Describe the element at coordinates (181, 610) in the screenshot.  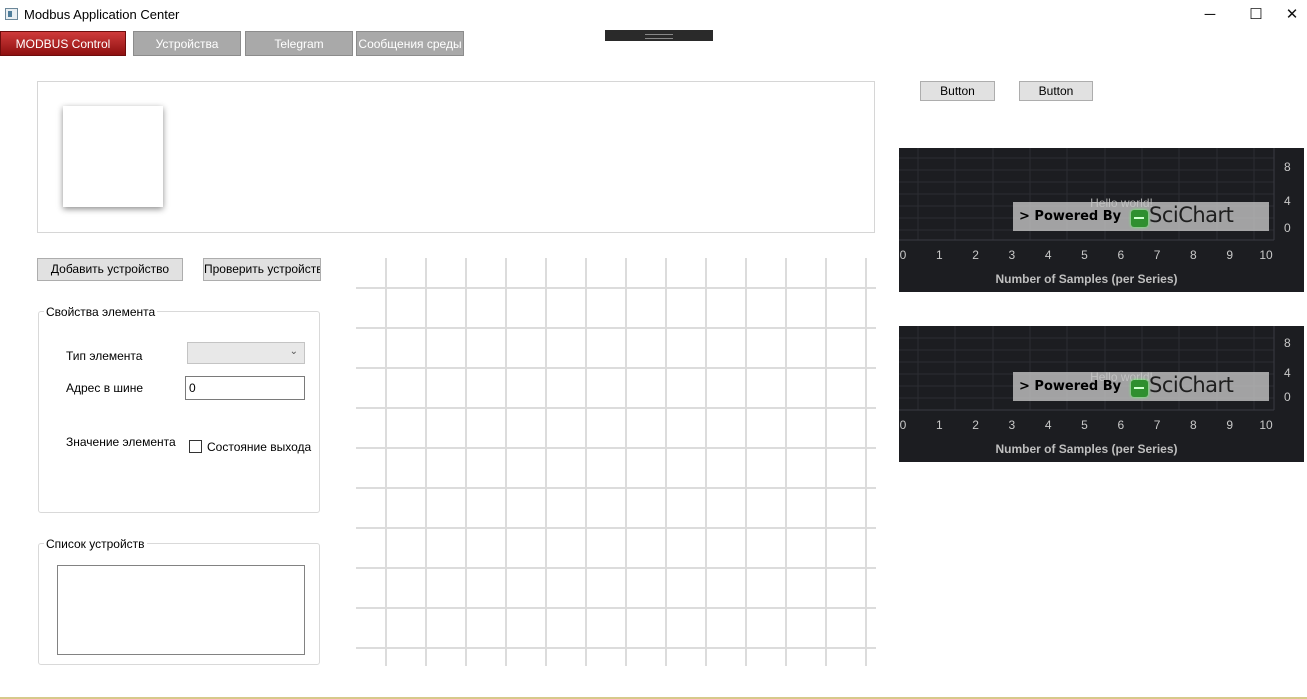
I see `devices-listbox` at that location.